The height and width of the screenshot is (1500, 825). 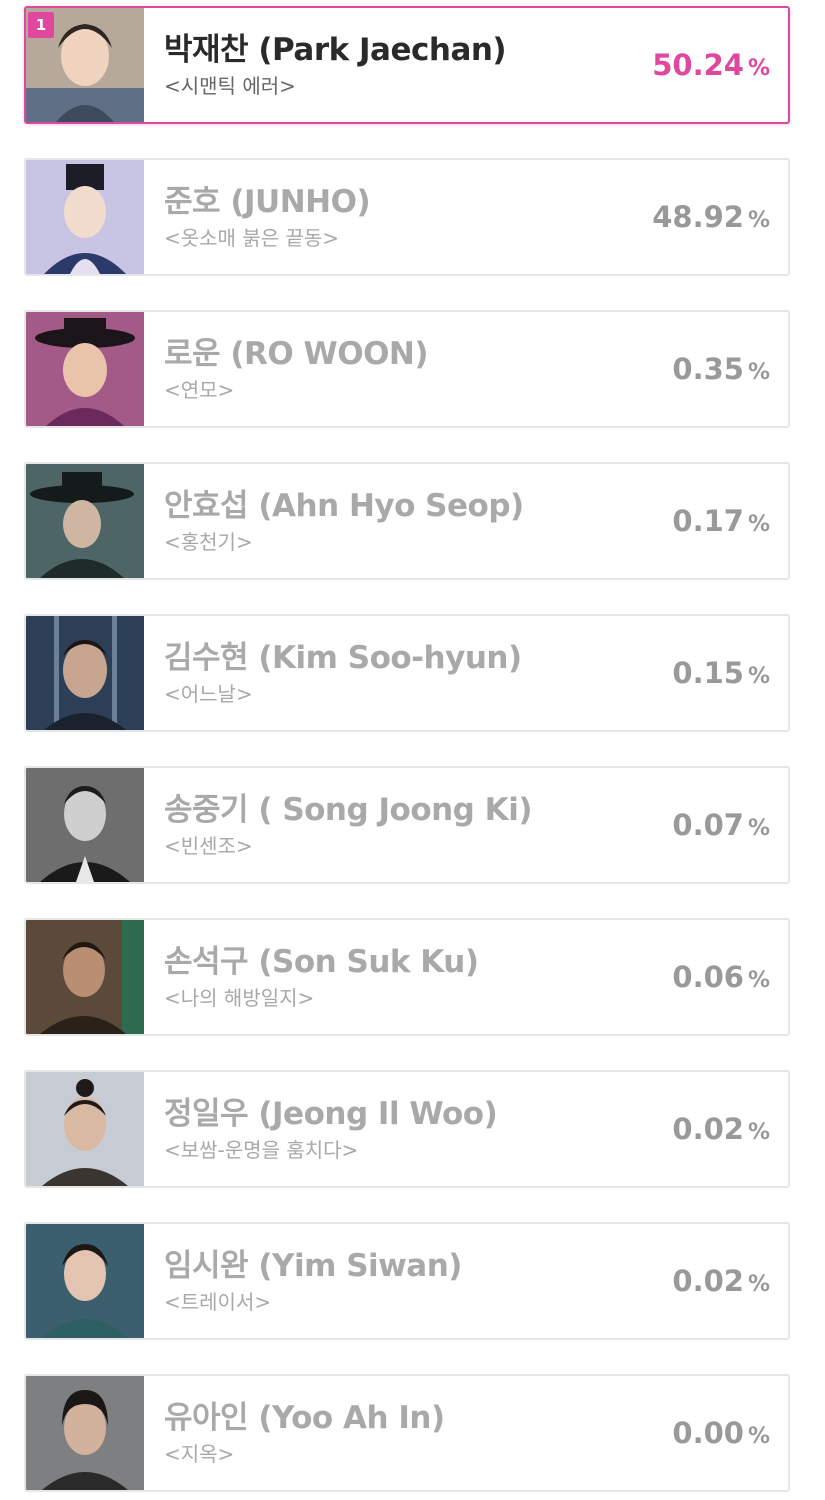 What do you see at coordinates (348, 809) in the screenshot?
I see `actor-name: 송중기 ( Song Joong Ki)` at bounding box center [348, 809].